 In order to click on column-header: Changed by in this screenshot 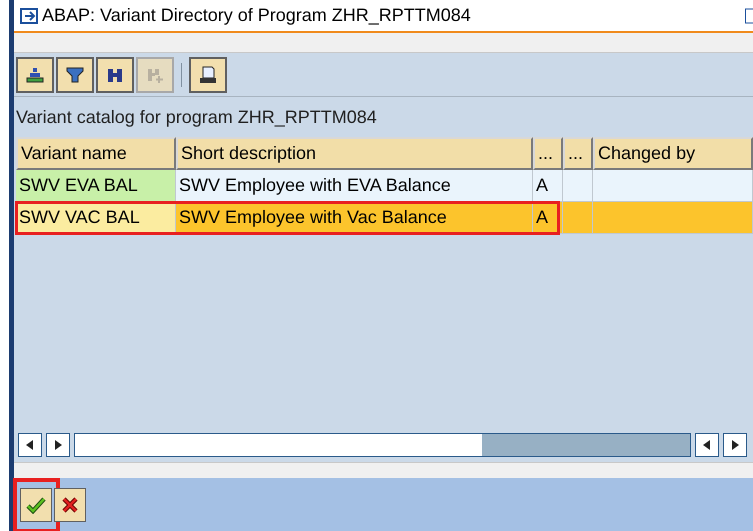, I will do `click(673, 153)`.